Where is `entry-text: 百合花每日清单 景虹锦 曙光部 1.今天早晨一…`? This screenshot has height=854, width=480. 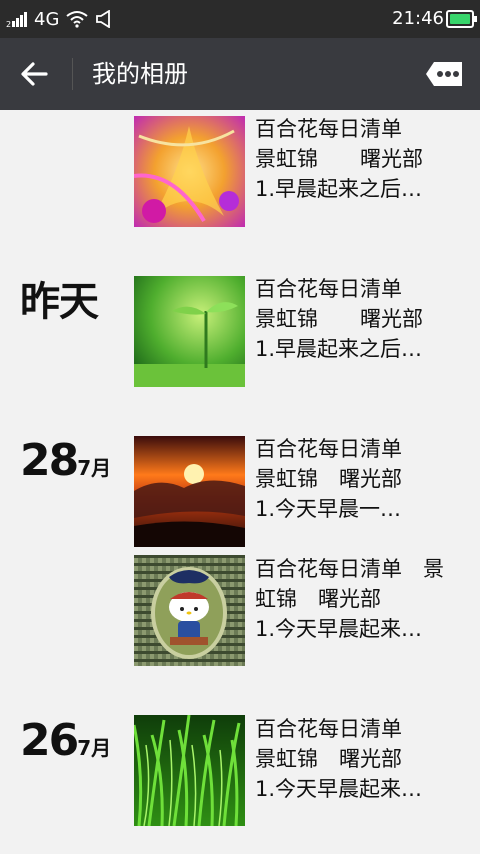 entry-text: 百合花每日清单 景虹锦 曙光部 1.今天早晨一… is located at coordinates (360, 479).